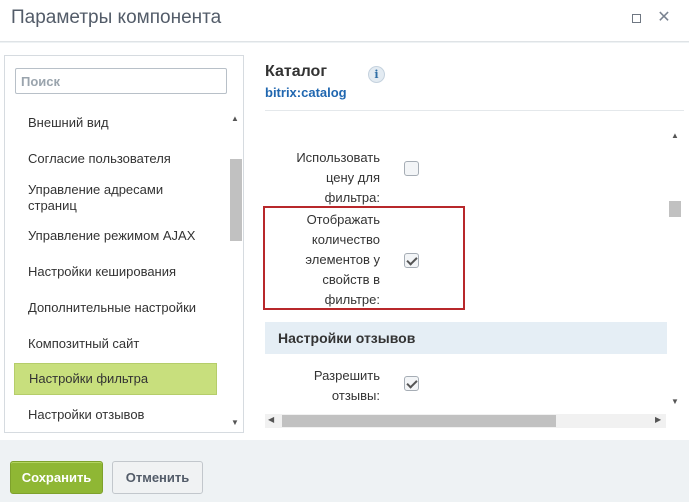  What do you see at coordinates (675, 270) in the screenshot?
I see `content-scrollbar: ▲ ▼` at bounding box center [675, 270].